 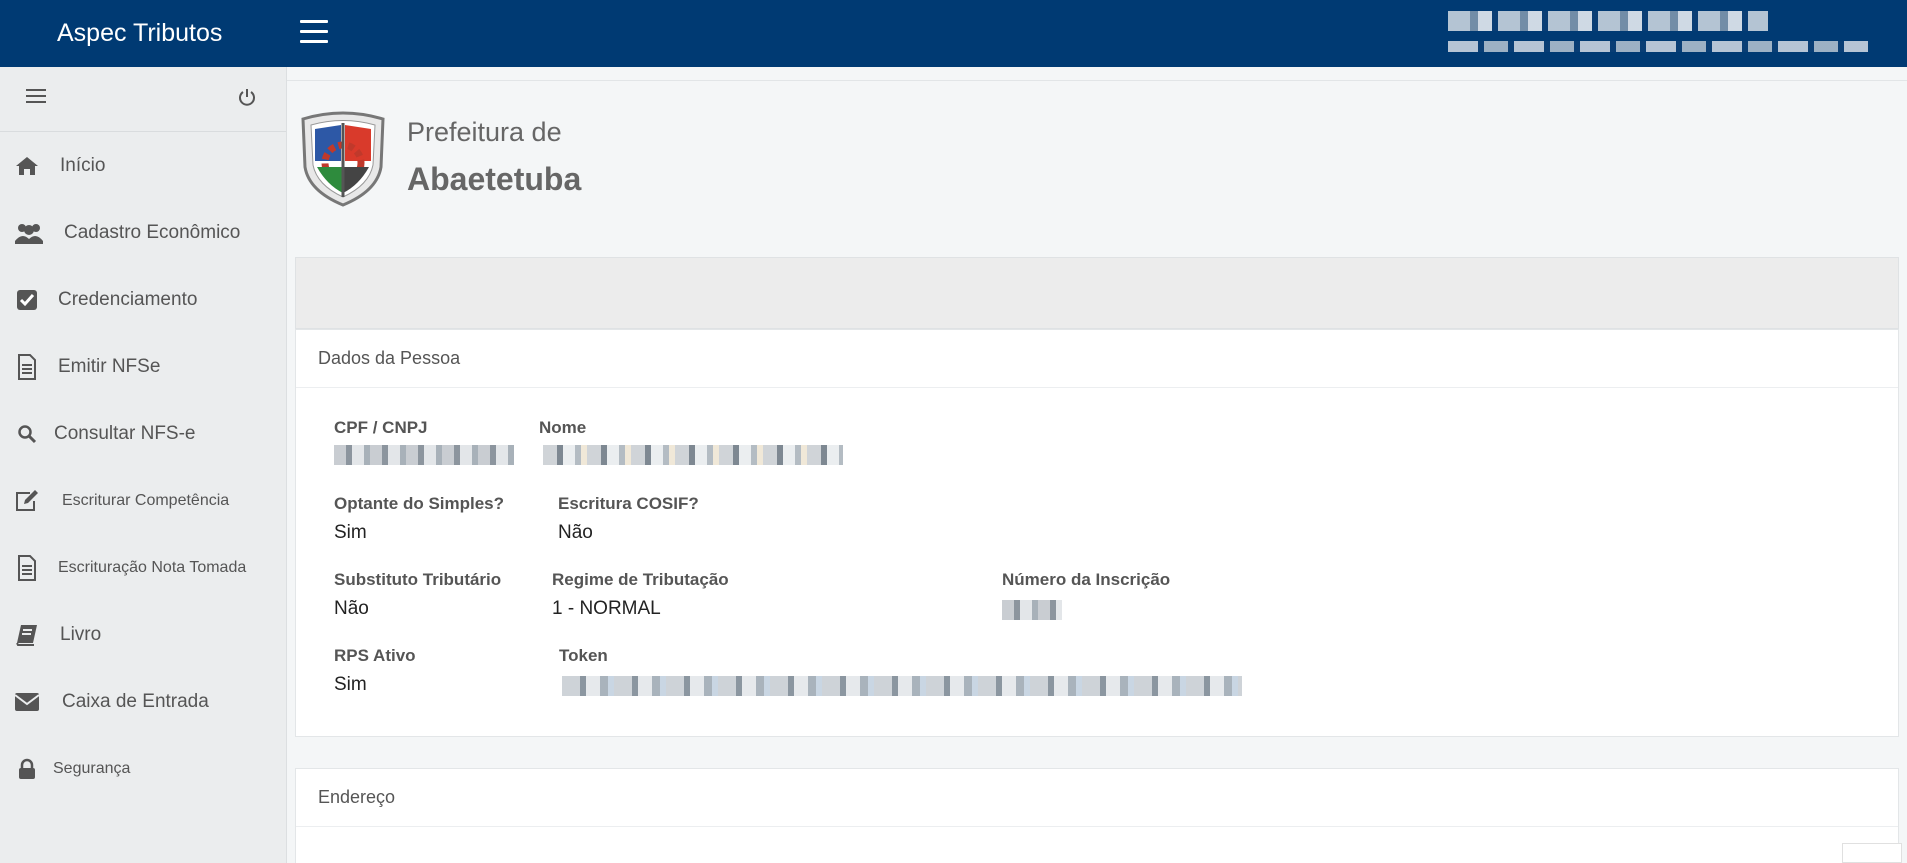 I want to click on power-icon, so click(x=247, y=97).